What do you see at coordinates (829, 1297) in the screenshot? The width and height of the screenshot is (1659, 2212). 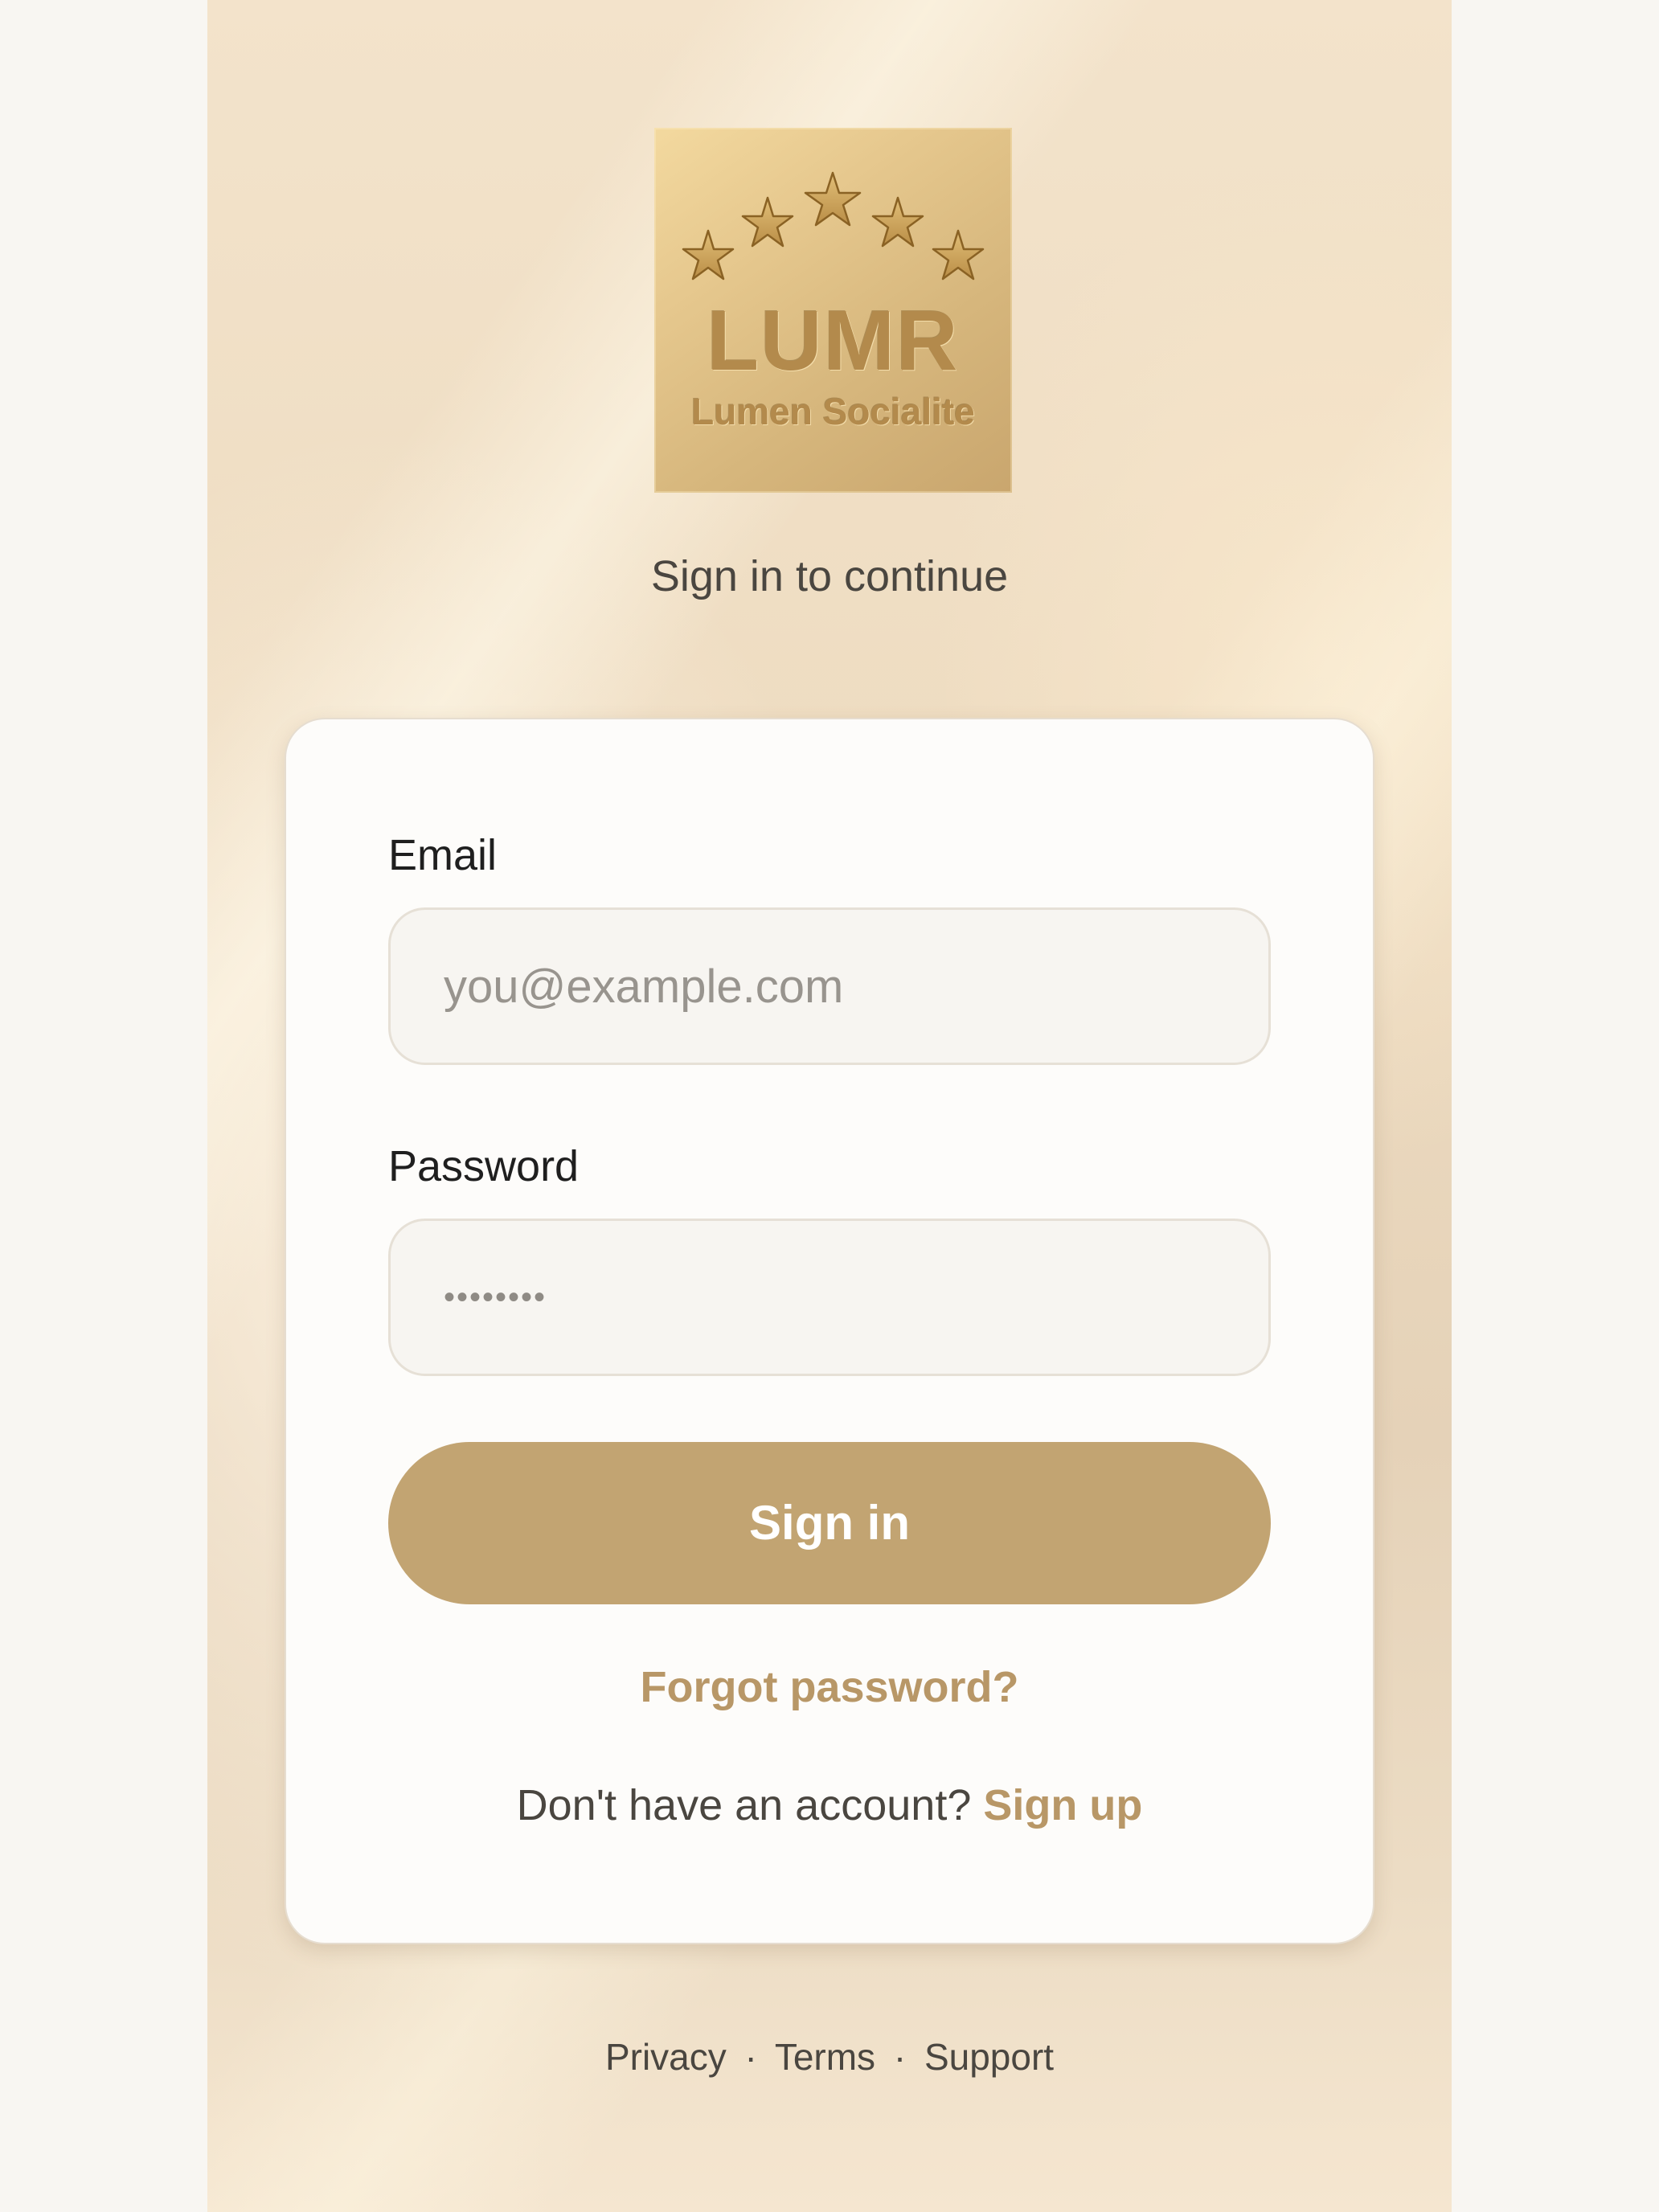 I see `password-field: ••••••••` at bounding box center [829, 1297].